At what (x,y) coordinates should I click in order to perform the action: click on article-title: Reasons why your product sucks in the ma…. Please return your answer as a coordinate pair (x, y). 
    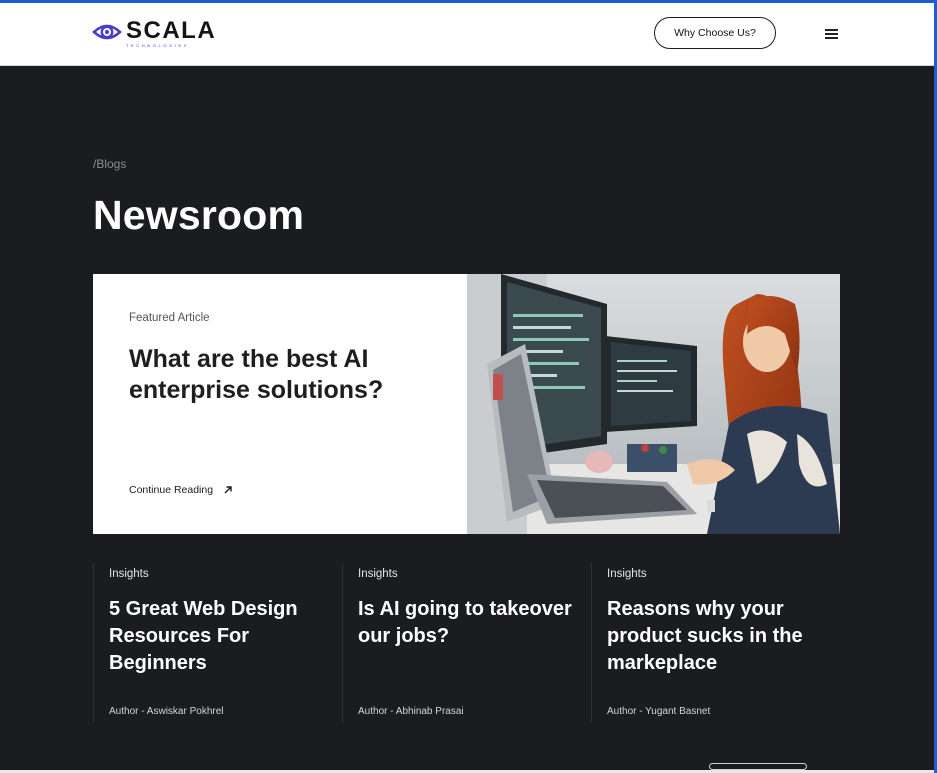
    Looking at the image, I should click on (717, 636).